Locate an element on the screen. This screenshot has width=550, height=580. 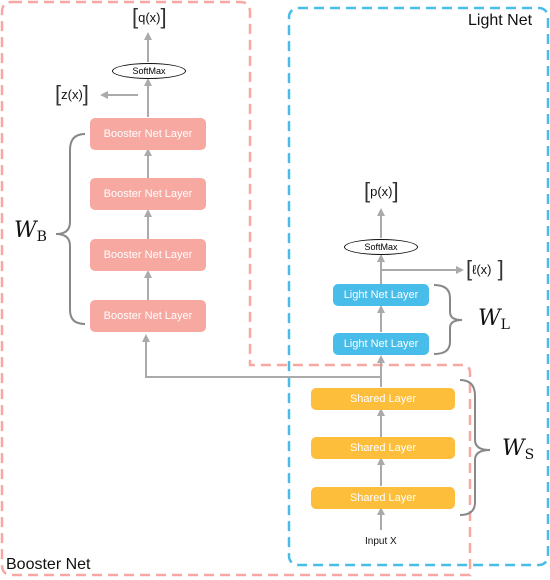
booster-net-title: Booster Net is located at coordinates (48, 564).